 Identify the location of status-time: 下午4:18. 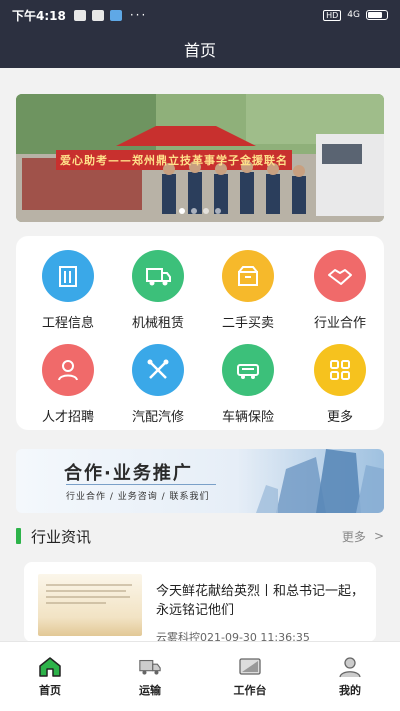
(39, 15).